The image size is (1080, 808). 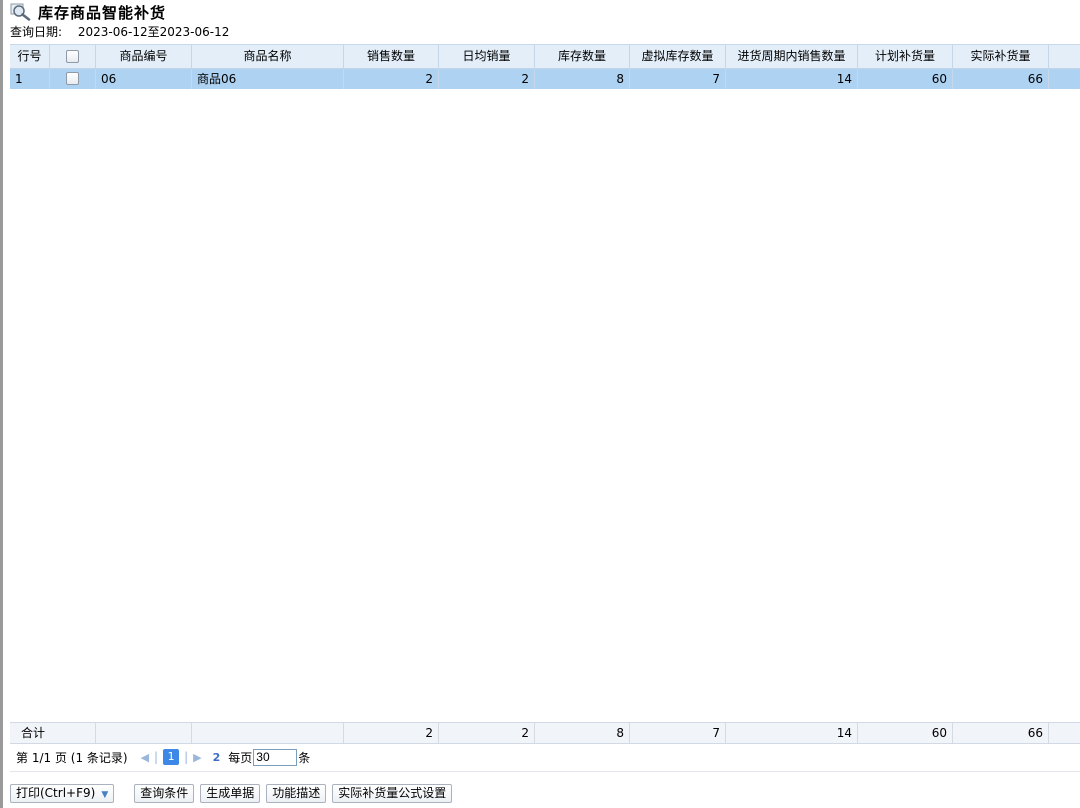 What do you see at coordinates (905, 733) in the screenshot?
I see `totals-plan-replenish-qty: 60` at bounding box center [905, 733].